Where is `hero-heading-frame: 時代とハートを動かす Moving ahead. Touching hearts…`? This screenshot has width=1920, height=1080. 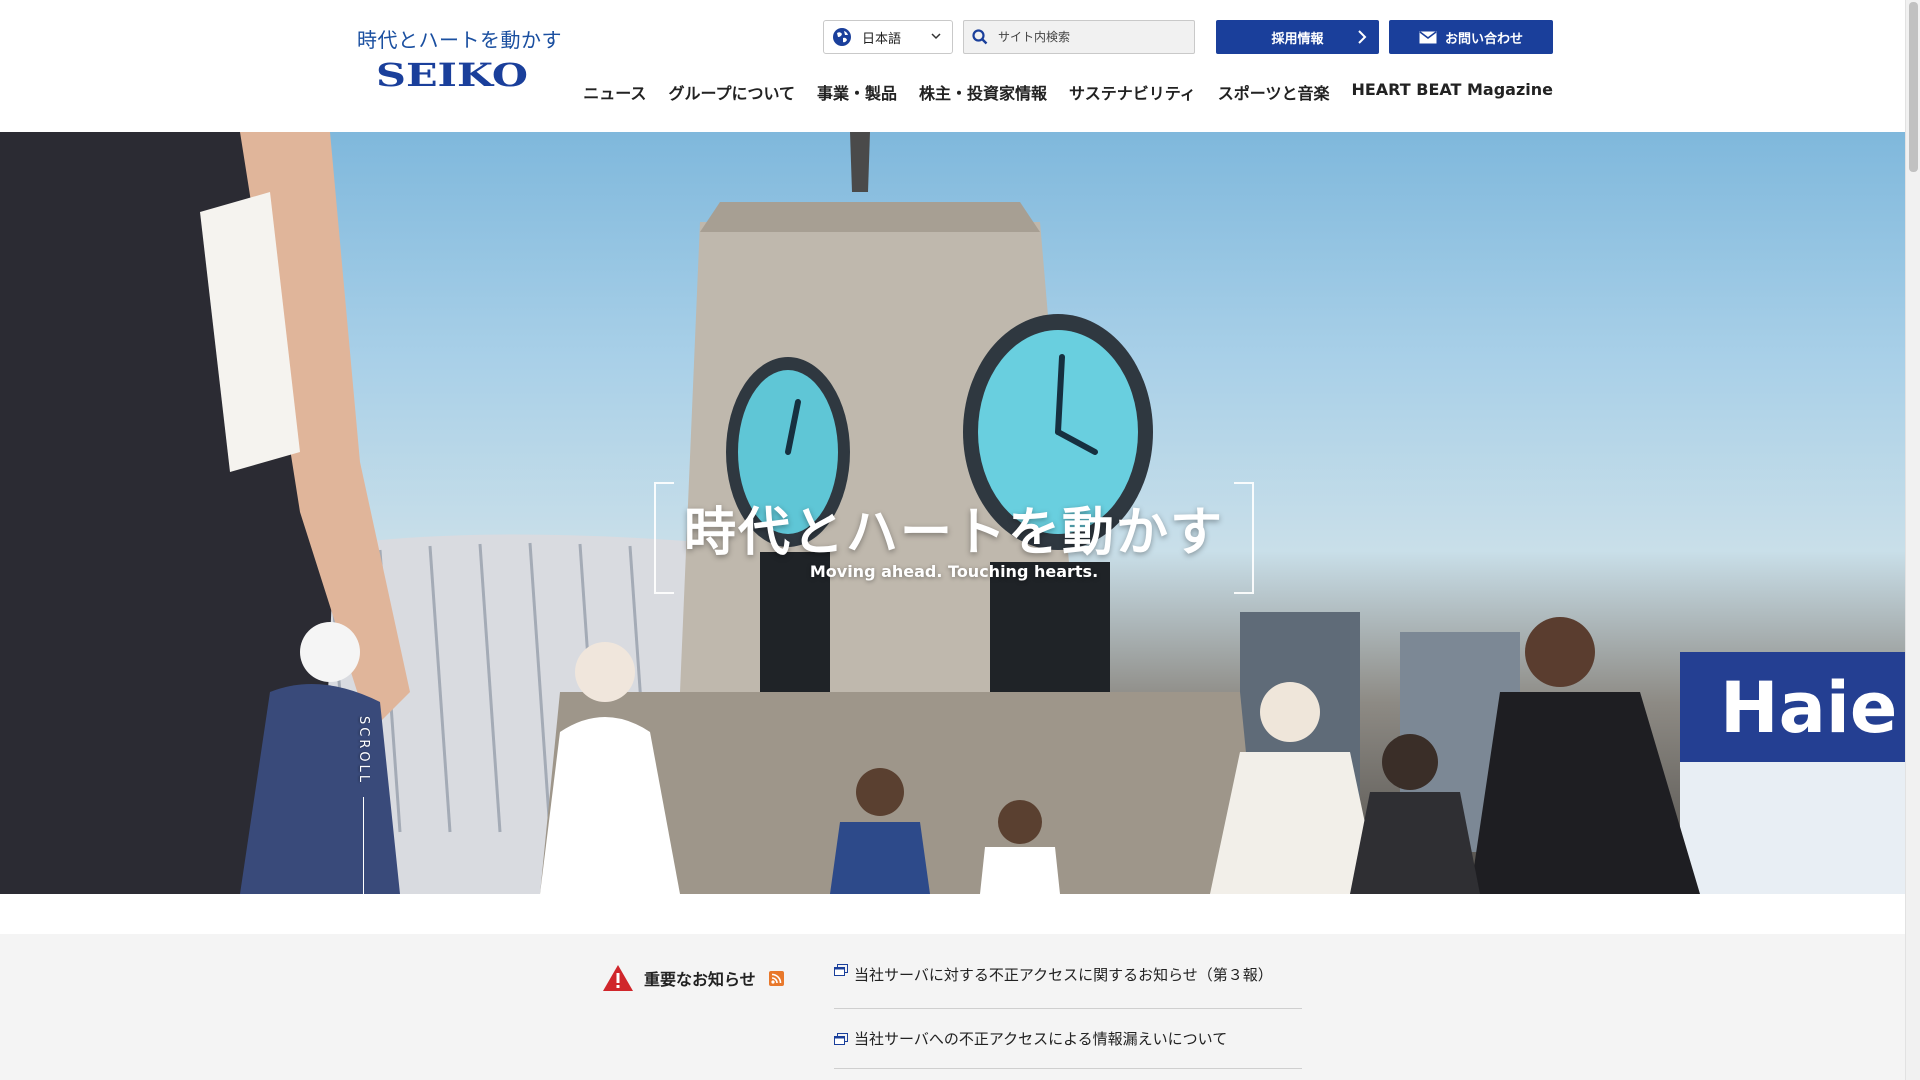
hero-heading-frame: 時代とハートを動かす Moving ahead. Touching hearts… is located at coordinates (954, 538).